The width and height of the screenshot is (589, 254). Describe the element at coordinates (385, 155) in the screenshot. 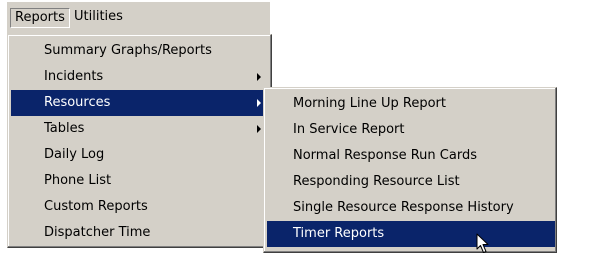

I see `submenu-item-label: Normal Response Run Cards` at that location.